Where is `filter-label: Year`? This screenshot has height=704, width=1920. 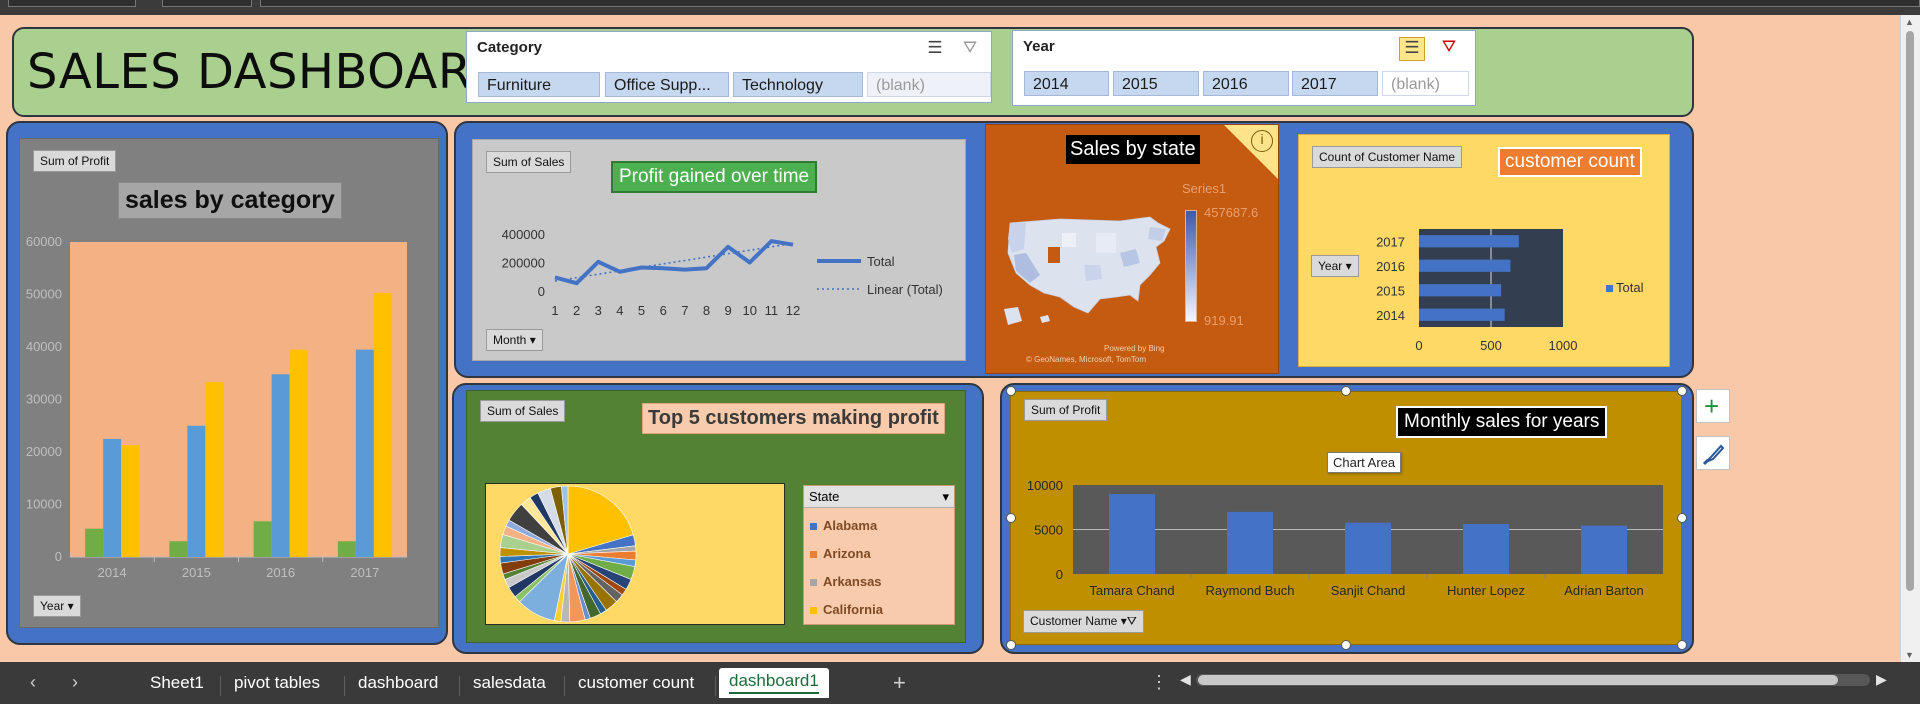 filter-label: Year is located at coordinates (1330, 266).